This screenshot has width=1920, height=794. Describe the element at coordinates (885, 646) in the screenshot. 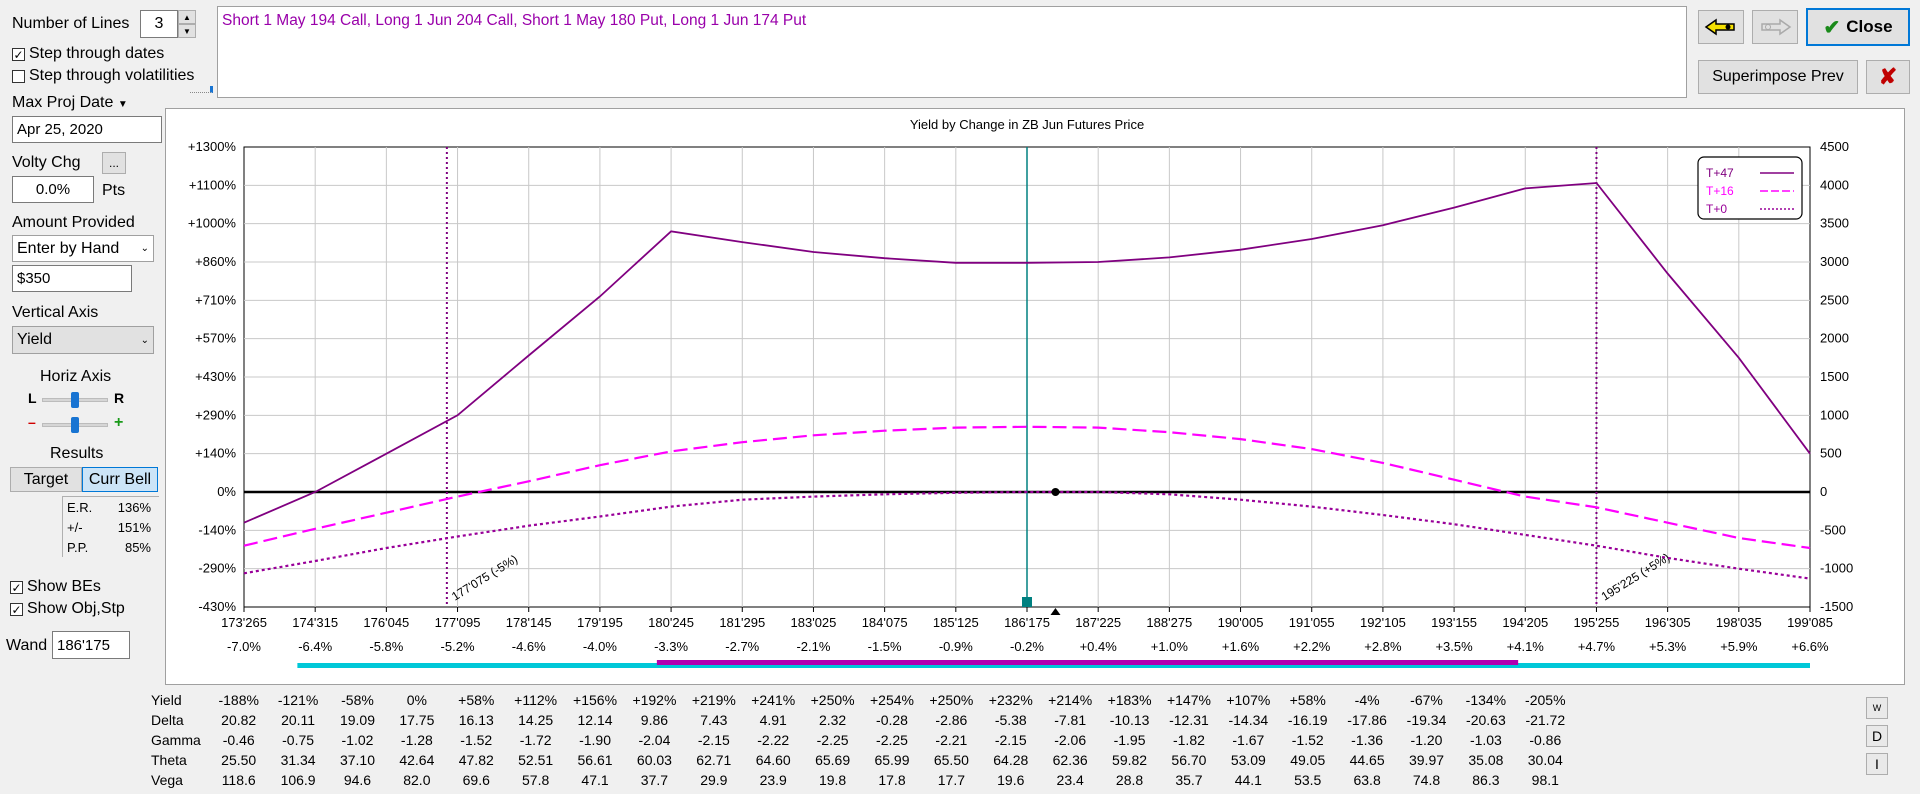

I see `x-pct-label: -1.5%` at that location.